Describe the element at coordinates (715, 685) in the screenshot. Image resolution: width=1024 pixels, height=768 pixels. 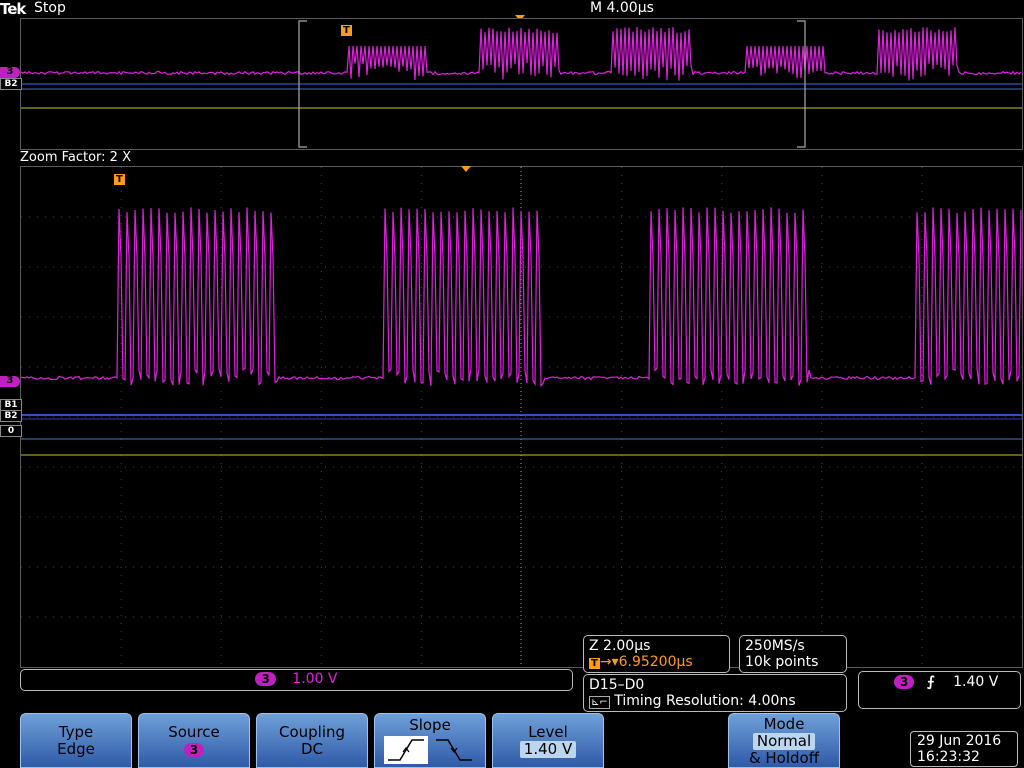
I see `digital-group: D15–D0` at that location.